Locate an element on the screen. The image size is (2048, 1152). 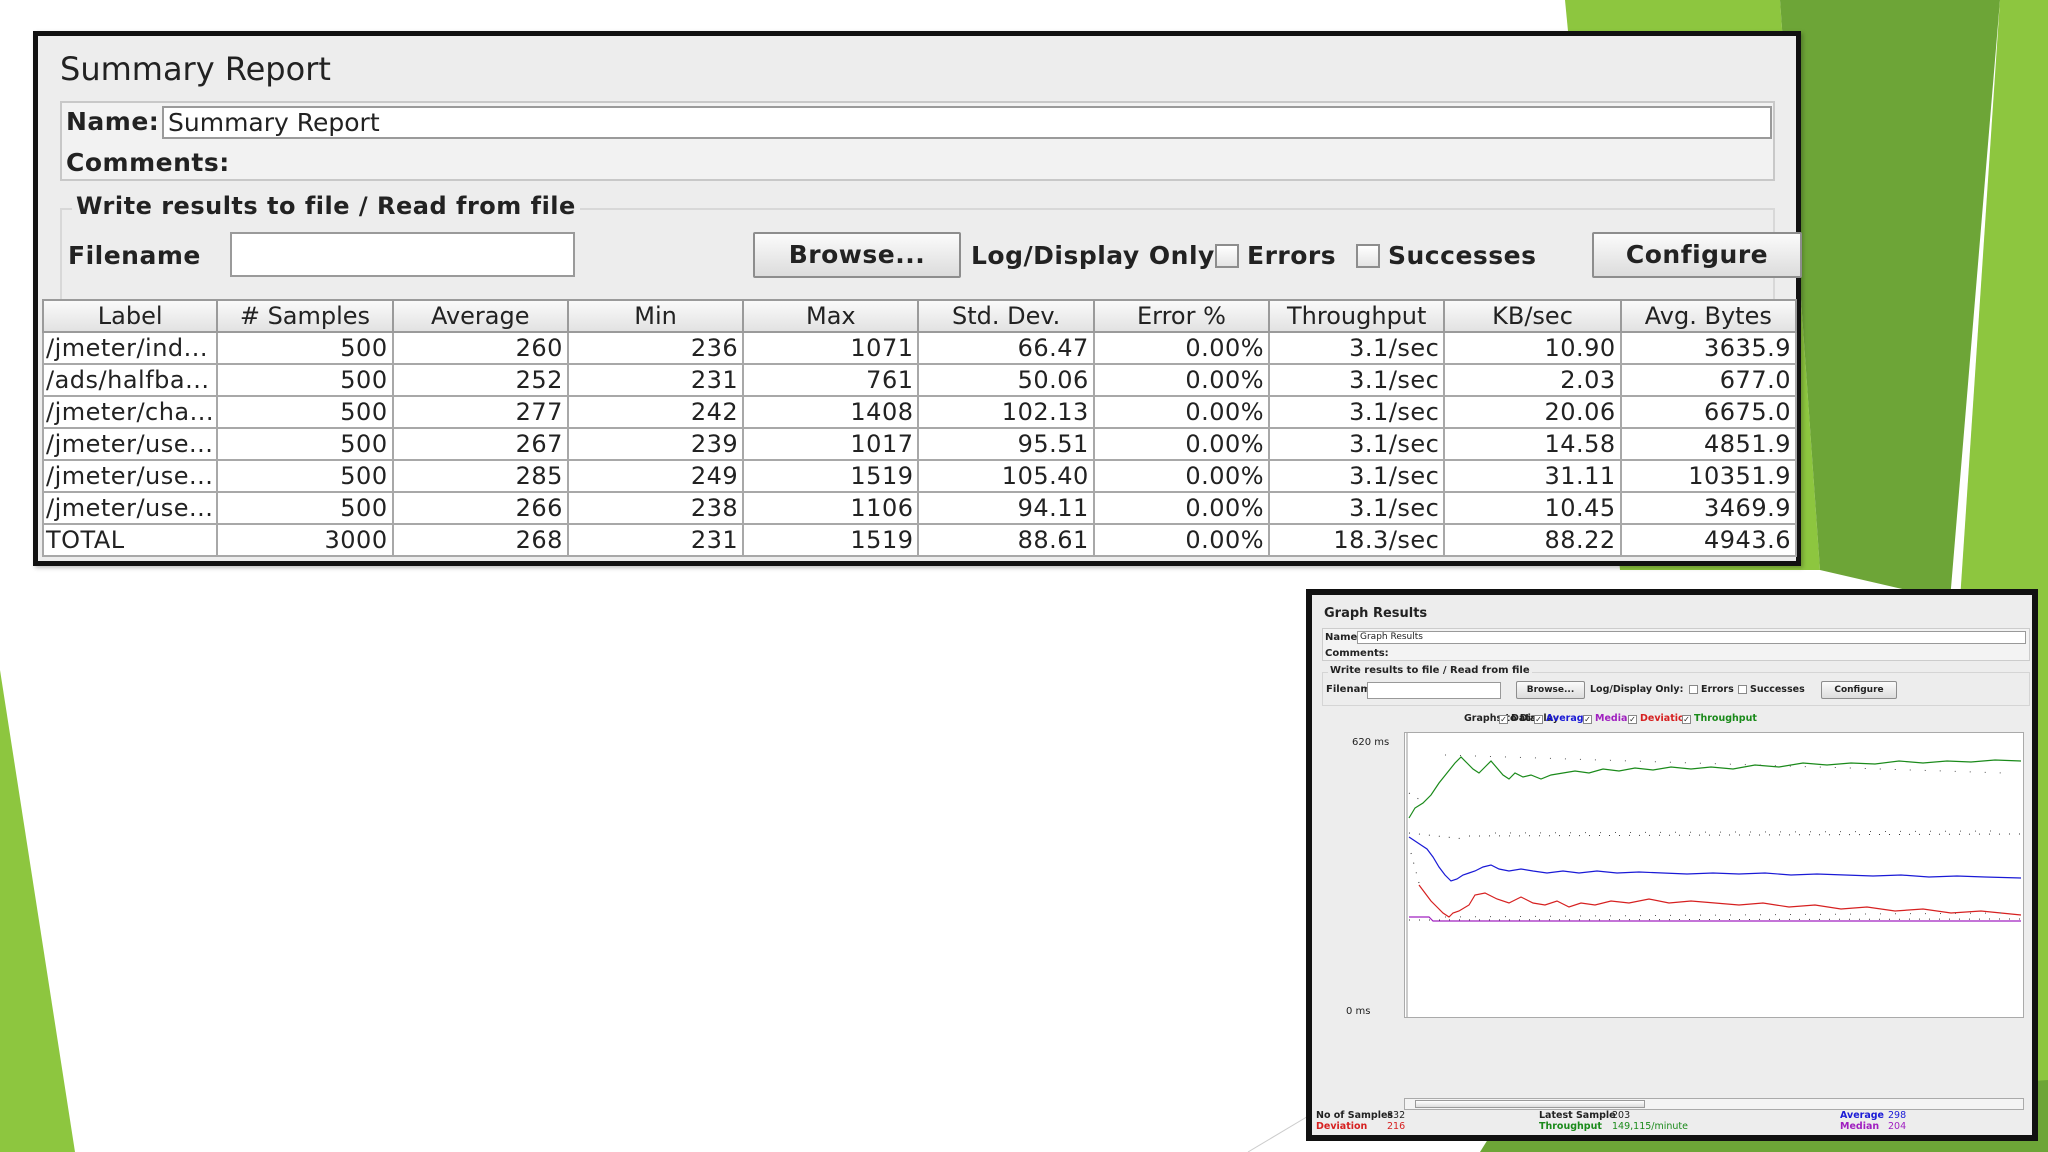
table-cell: 268 is located at coordinates (480, 540).